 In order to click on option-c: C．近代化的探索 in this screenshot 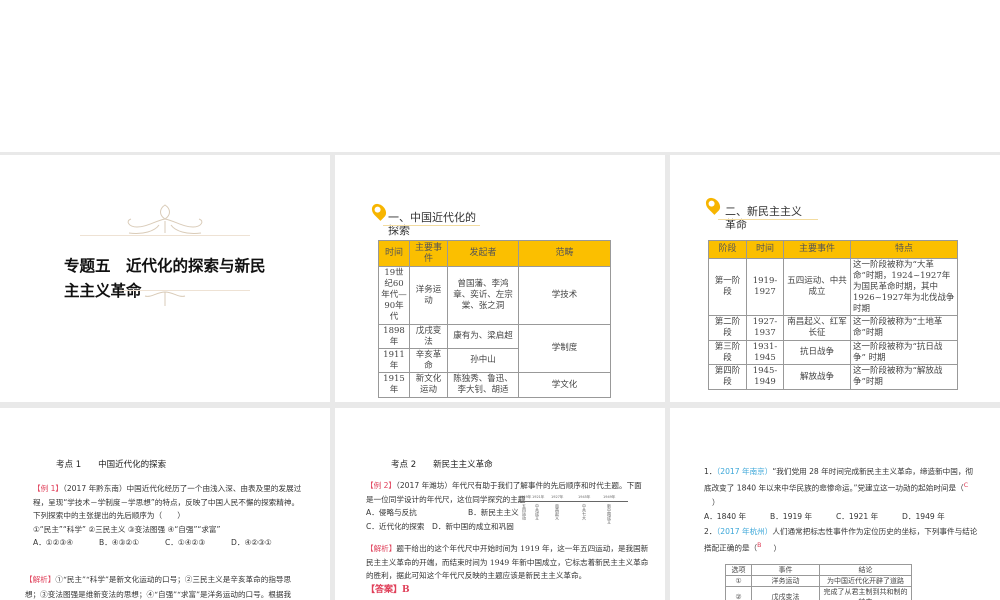, I will do `click(399, 527)`.